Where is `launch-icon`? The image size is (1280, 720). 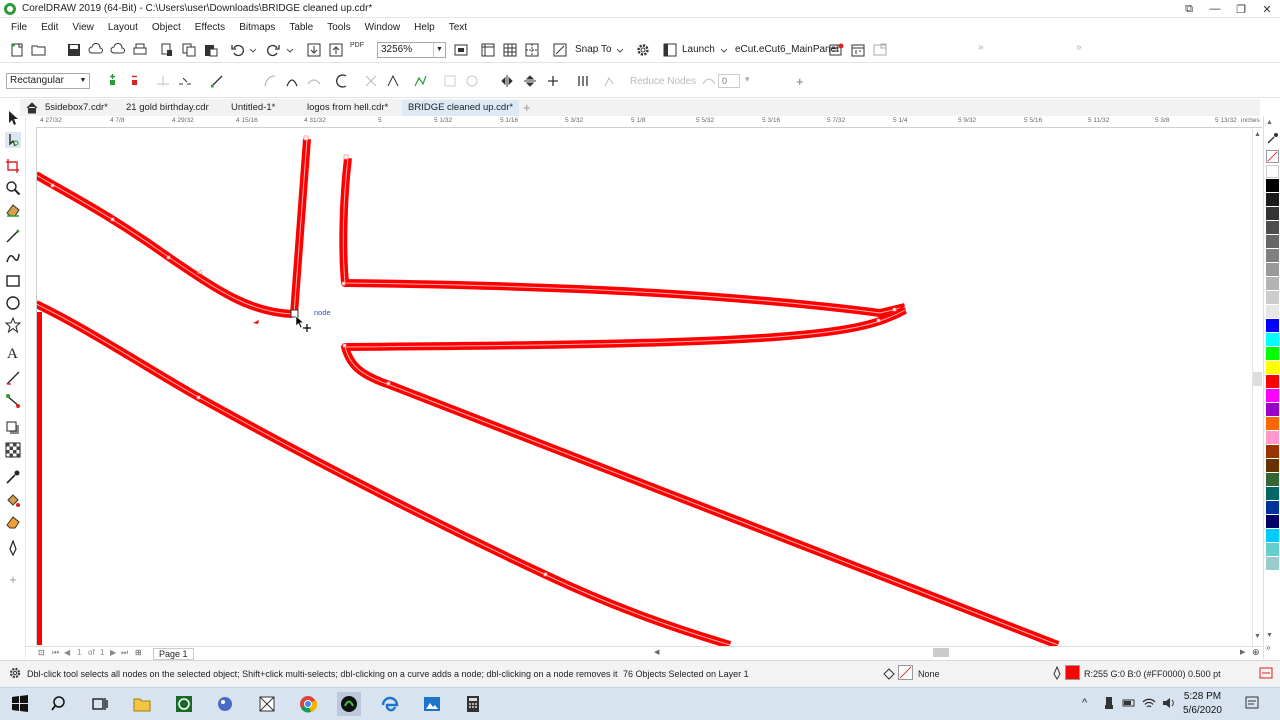
launch-icon is located at coordinates (670, 50).